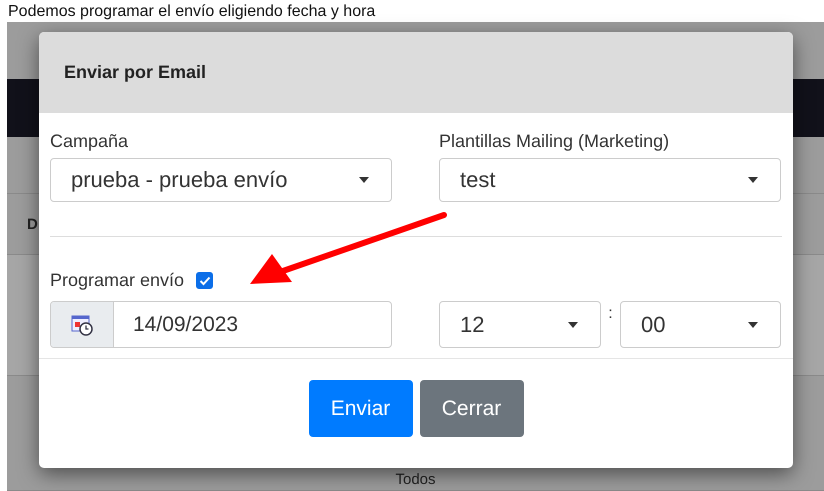 The height and width of the screenshot is (491, 824). I want to click on minute-select: 00, so click(700, 324).